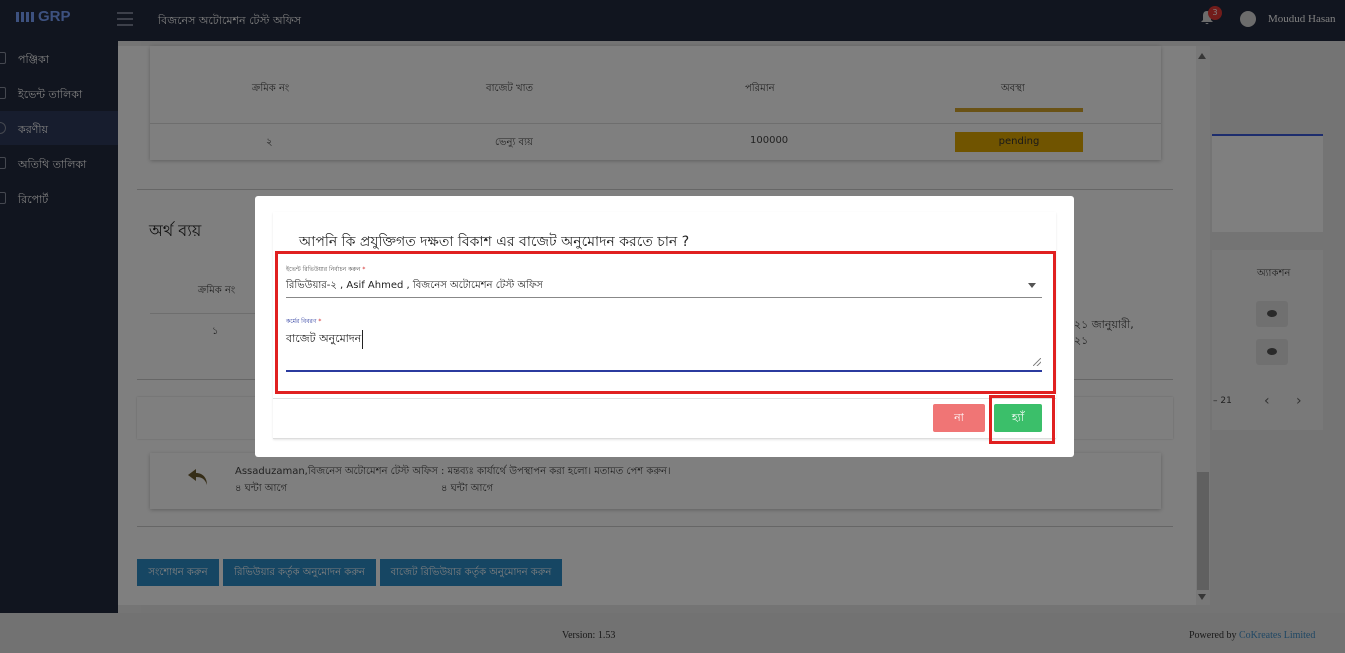  What do you see at coordinates (665, 322) in the screenshot?
I see `highlight-box-fields` at bounding box center [665, 322].